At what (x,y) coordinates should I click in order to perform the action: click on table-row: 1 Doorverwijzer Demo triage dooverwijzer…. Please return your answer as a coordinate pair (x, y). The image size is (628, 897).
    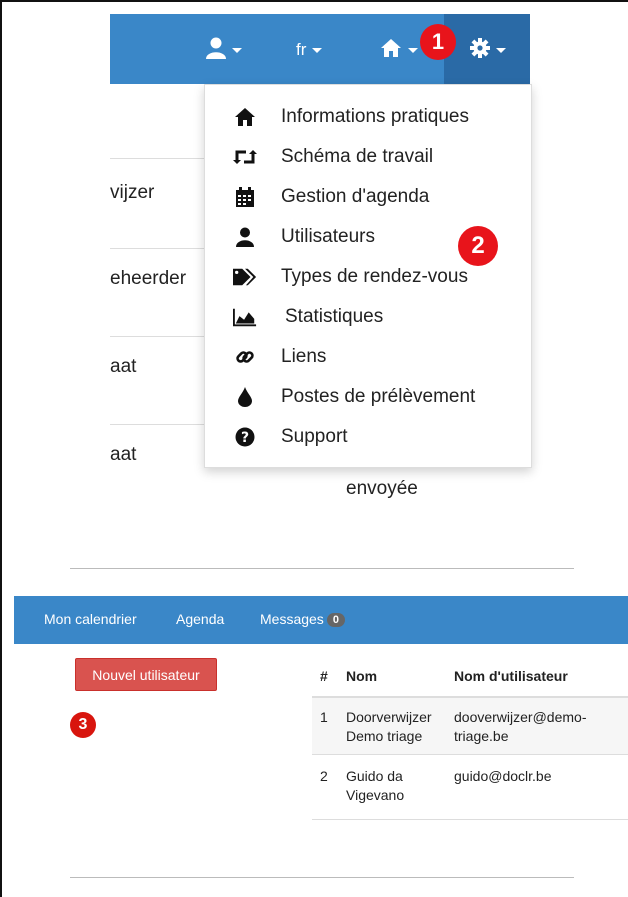
    Looking at the image, I should click on (470, 726).